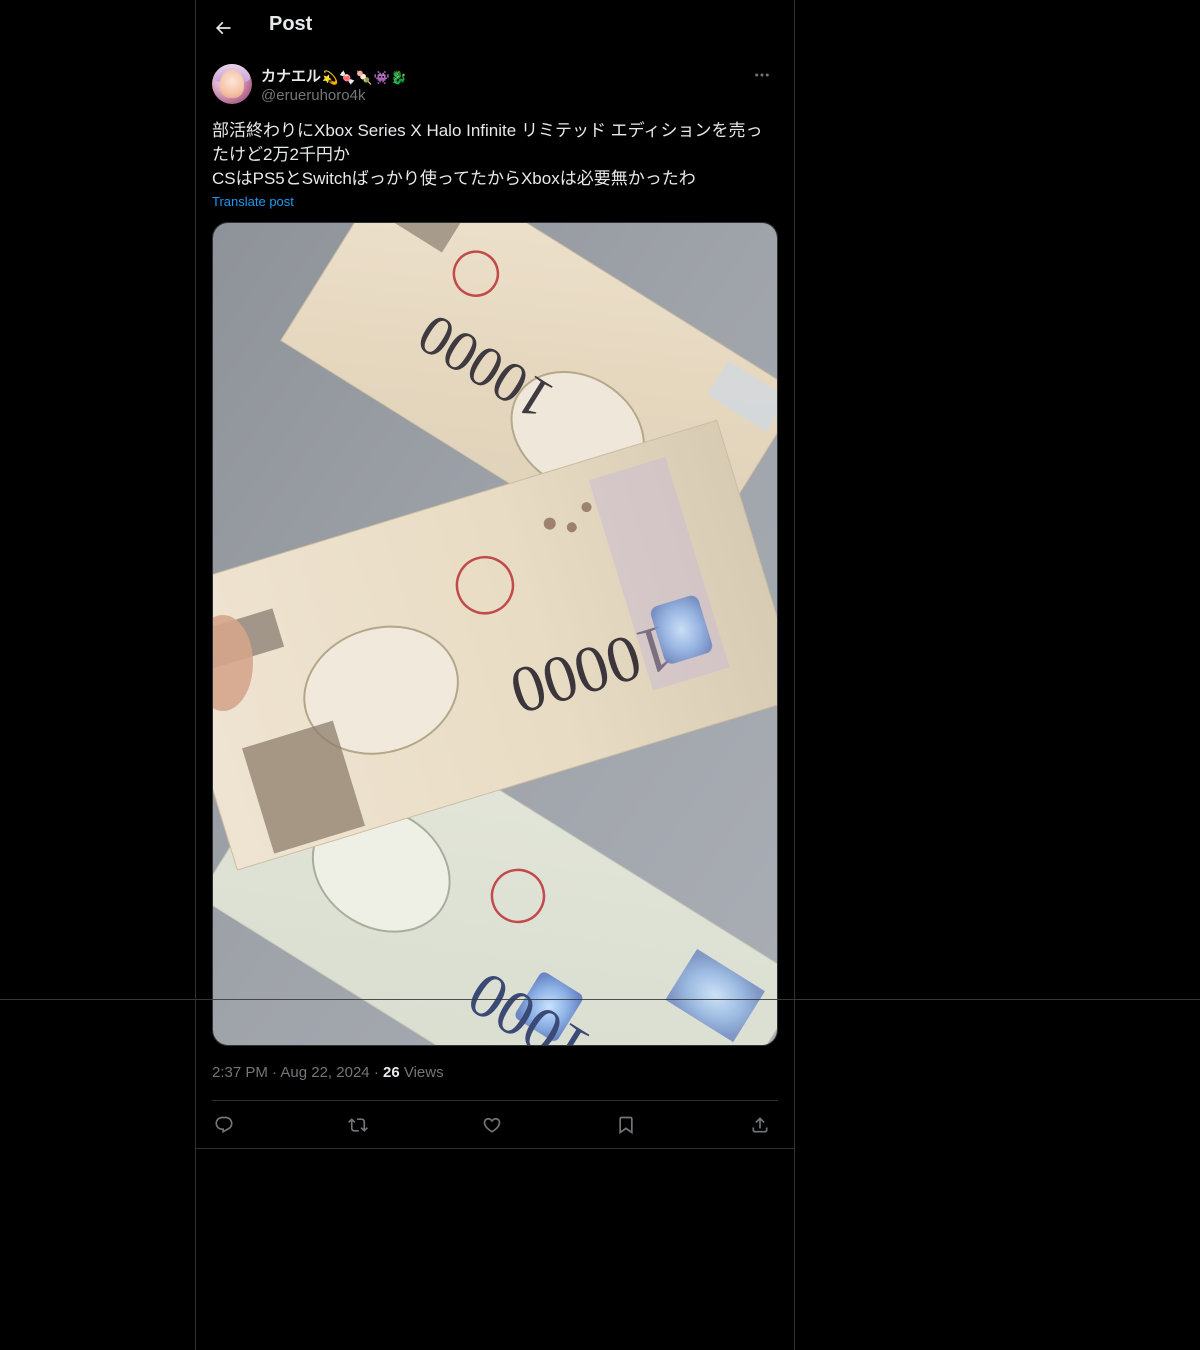  I want to click on share-icon, so click(760, 1125).